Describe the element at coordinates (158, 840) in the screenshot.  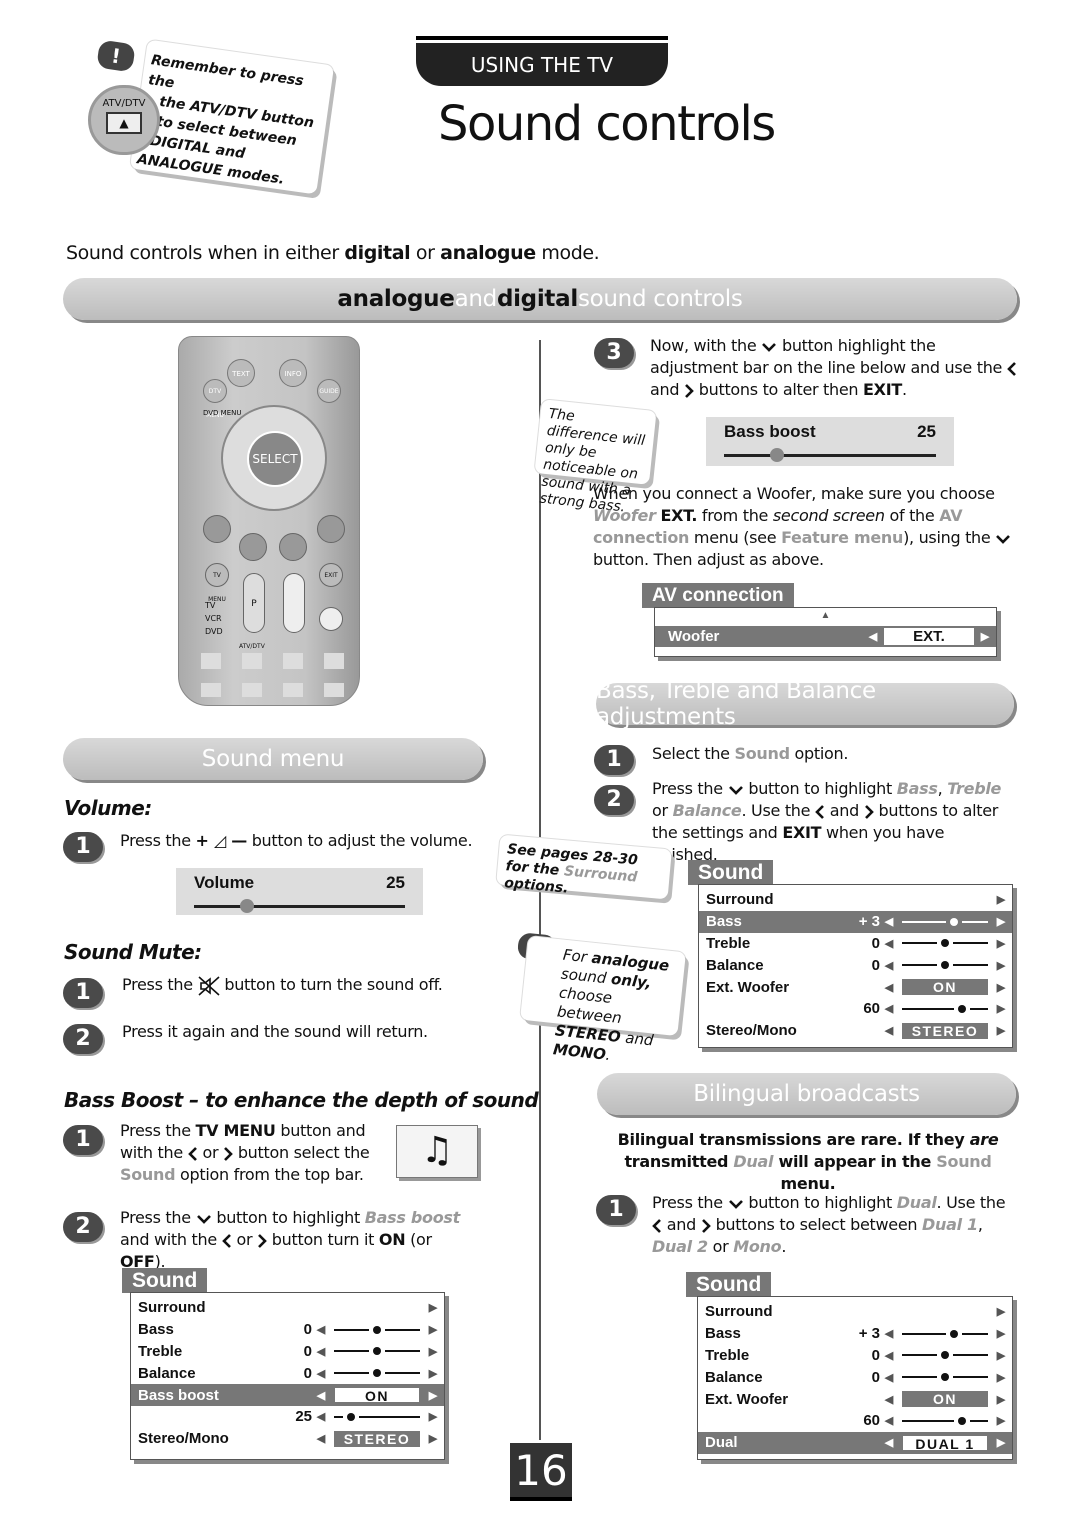
I see `text-segment: Press the` at that location.